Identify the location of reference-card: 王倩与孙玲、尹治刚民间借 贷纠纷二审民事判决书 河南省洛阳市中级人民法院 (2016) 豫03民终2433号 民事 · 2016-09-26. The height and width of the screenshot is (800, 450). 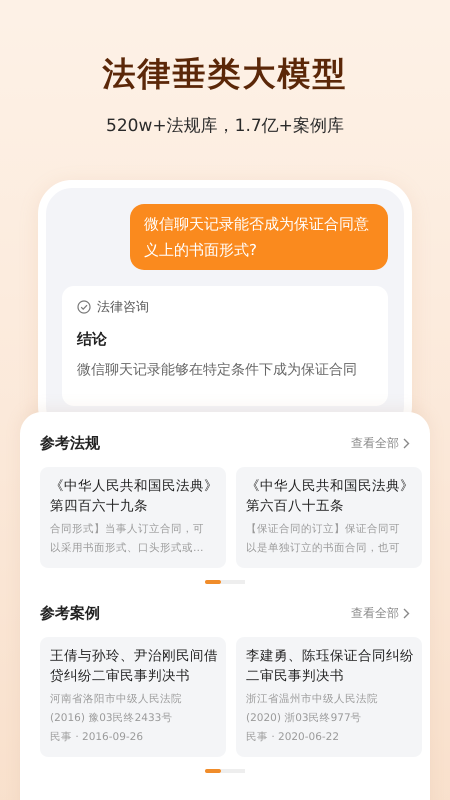
(133, 697).